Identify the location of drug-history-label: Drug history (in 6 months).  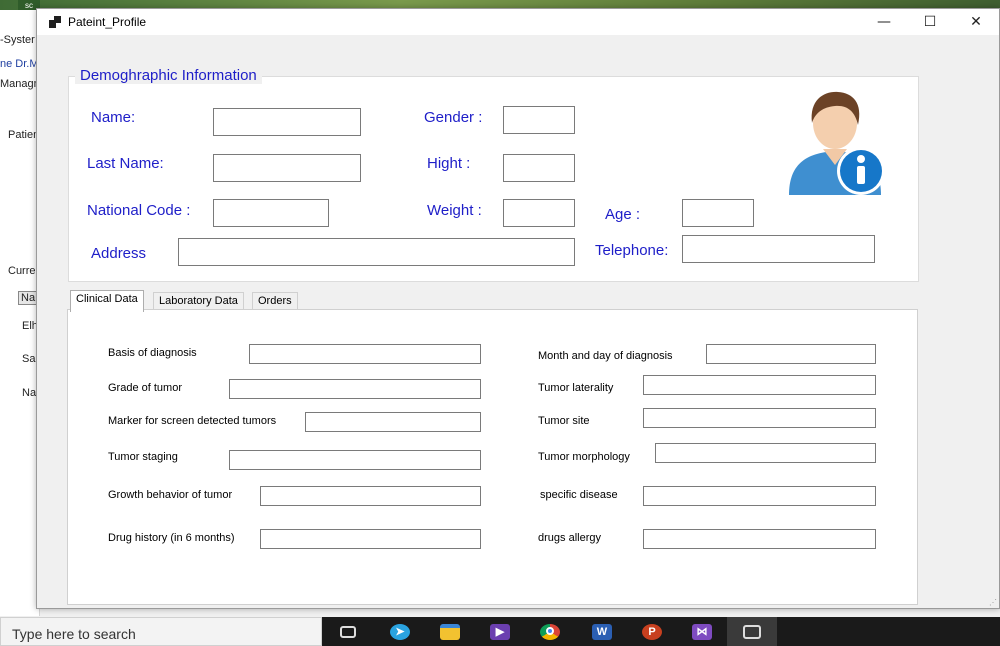
(171, 538).